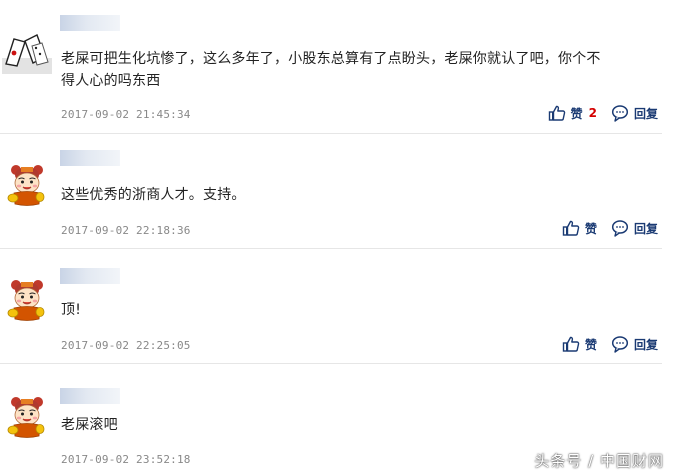 The width and height of the screenshot is (674, 475). Describe the element at coordinates (603, 113) in the screenshot. I see `comment-actions: 赞 2 回复` at that location.